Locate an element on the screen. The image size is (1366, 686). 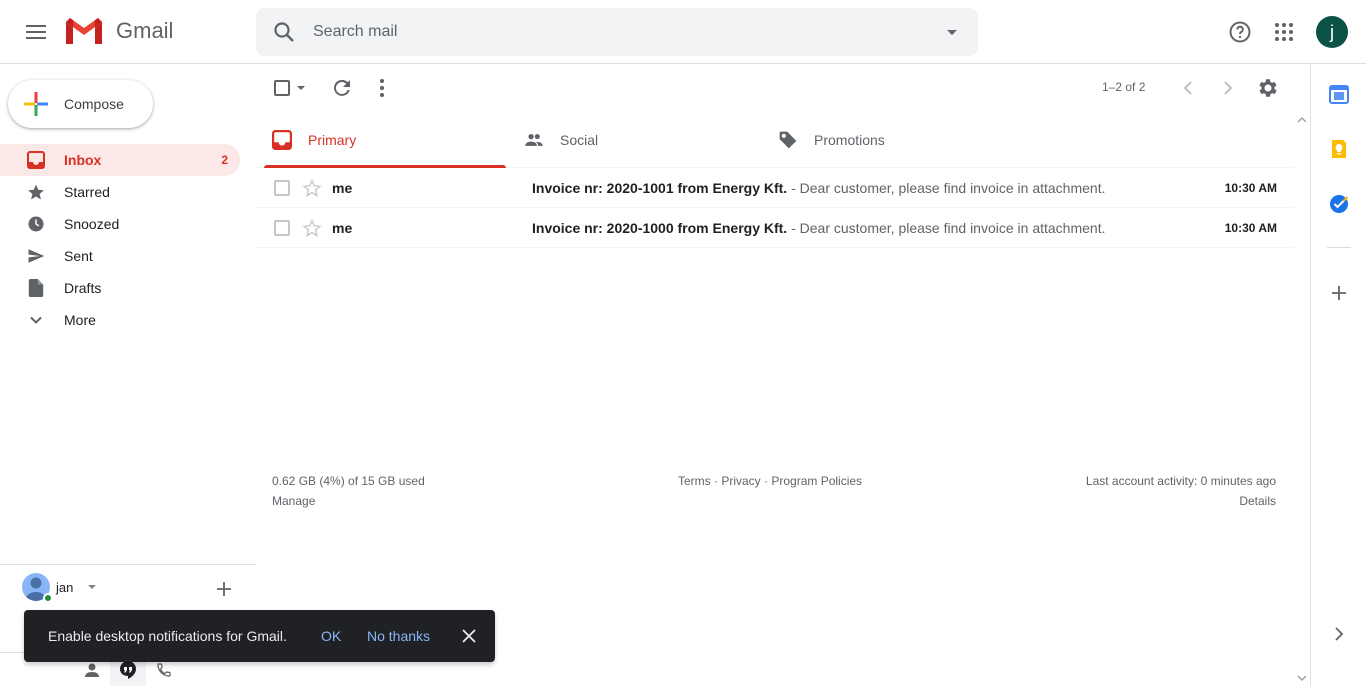
pagination-range: 1–2 of 2 is located at coordinates (1124, 87).